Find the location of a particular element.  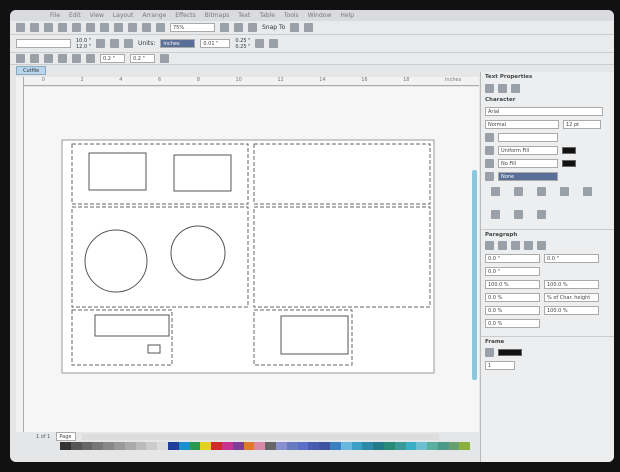

undo-icon is located at coordinates (104, 27).